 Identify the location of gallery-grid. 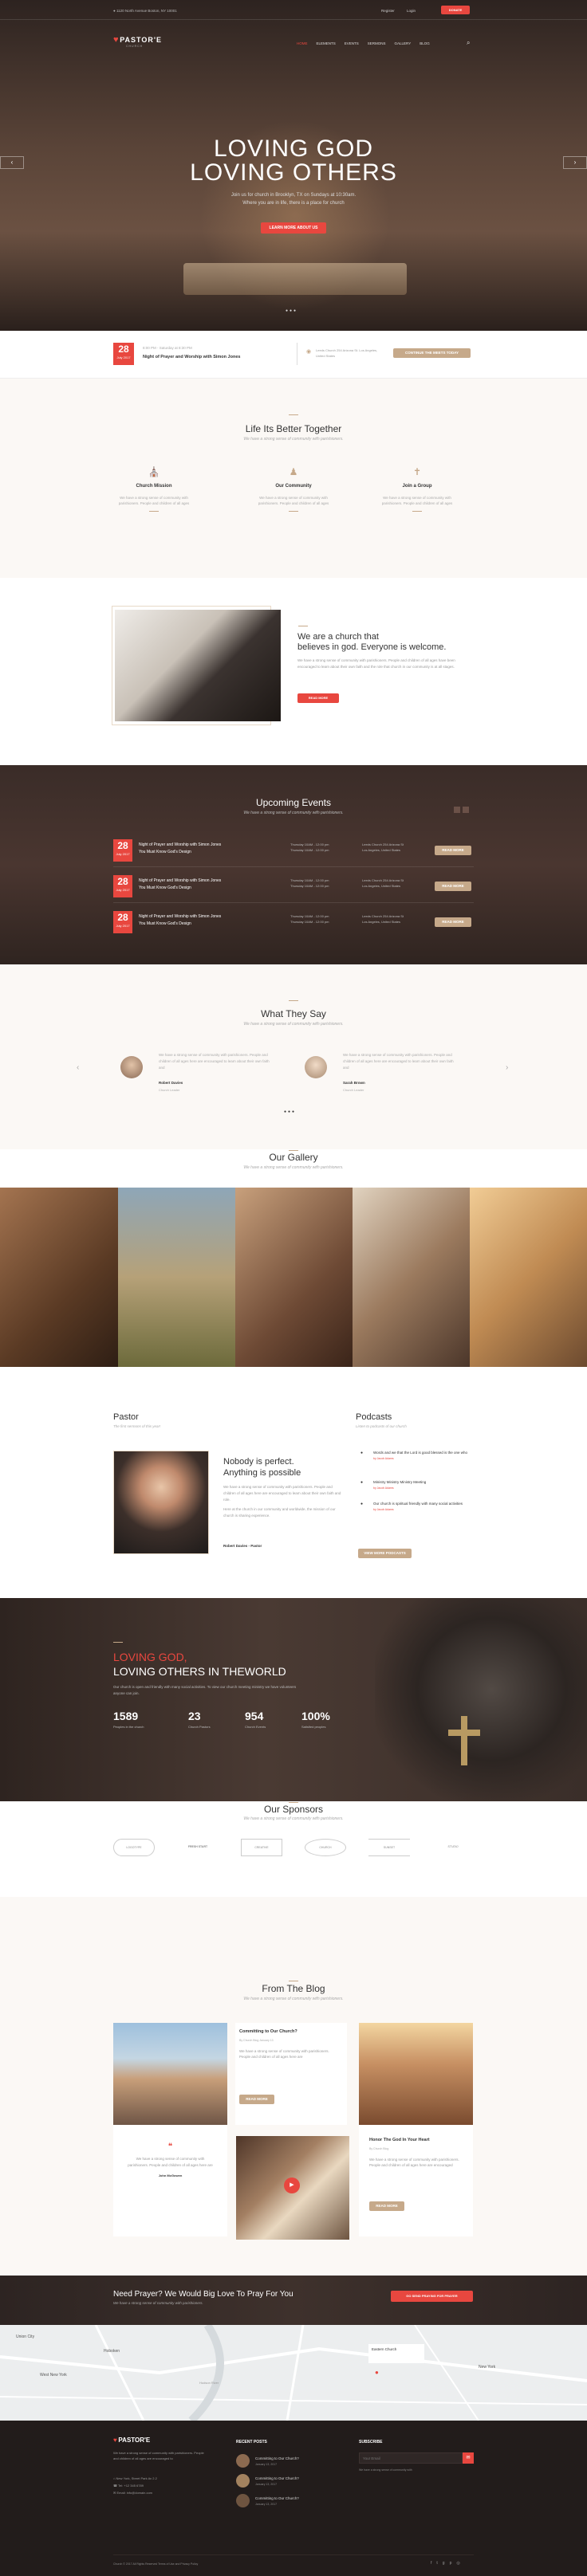
(293, 1277).